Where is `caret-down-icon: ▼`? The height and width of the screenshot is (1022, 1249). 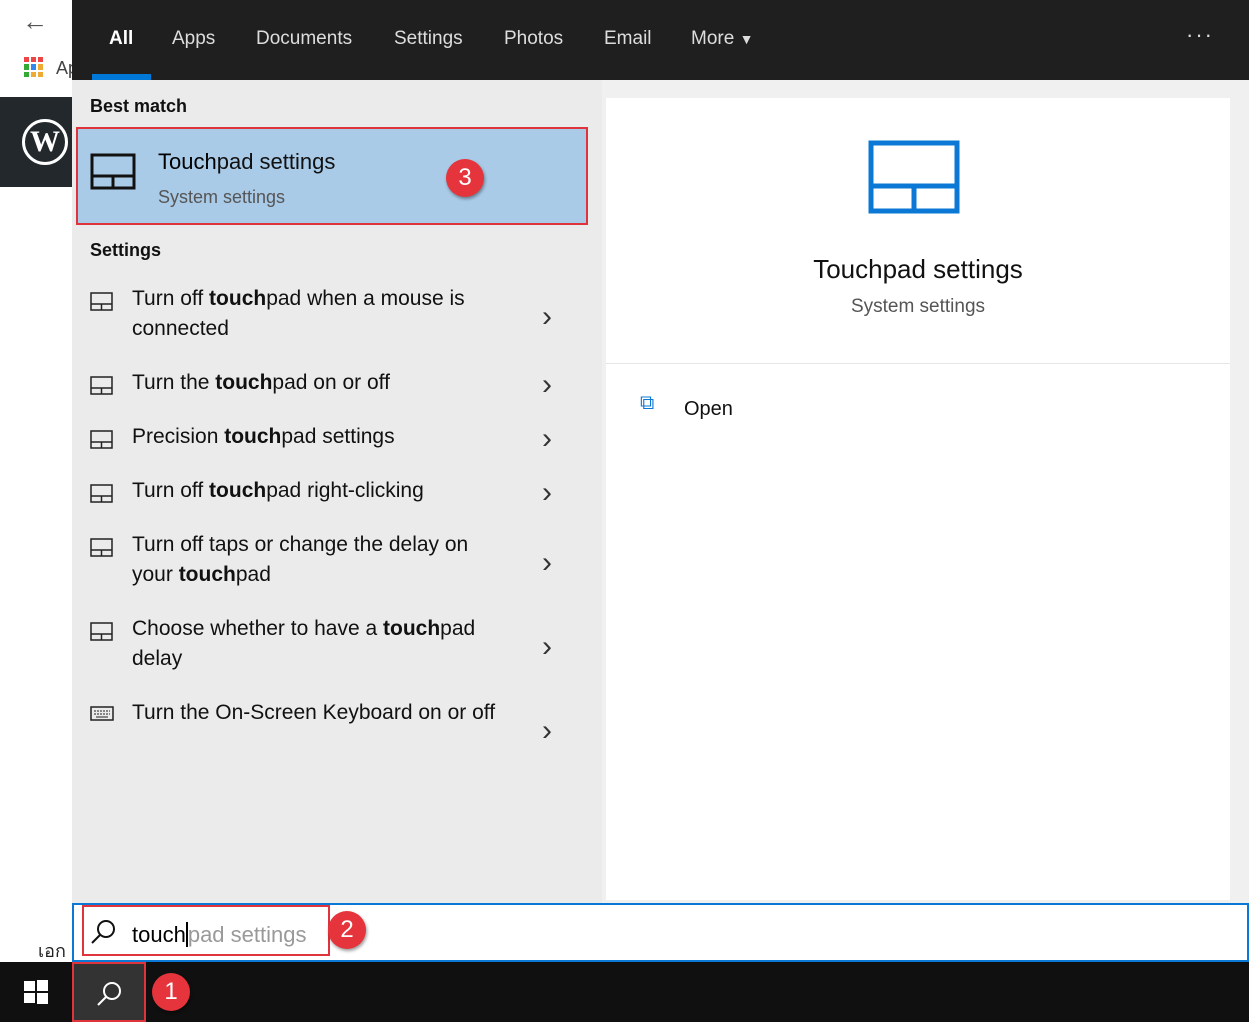
caret-down-icon: ▼ is located at coordinates (746, 39).